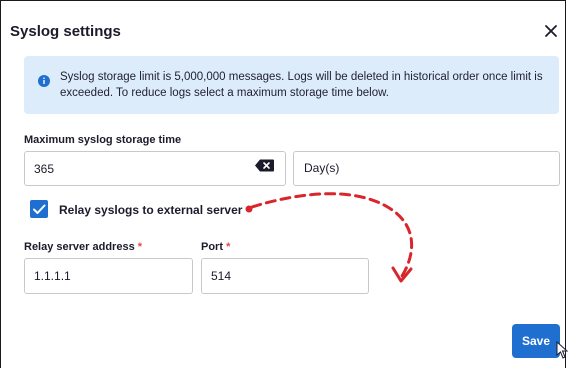 The height and width of the screenshot is (368, 568). What do you see at coordinates (536, 341) in the screenshot?
I see `save-button: Save` at bounding box center [536, 341].